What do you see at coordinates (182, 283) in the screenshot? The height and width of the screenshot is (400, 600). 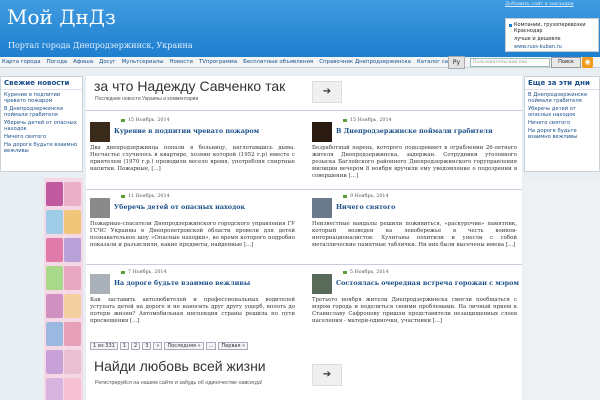 I see `post-title: На дороге будьте взаимно вежливы` at bounding box center [182, 283].